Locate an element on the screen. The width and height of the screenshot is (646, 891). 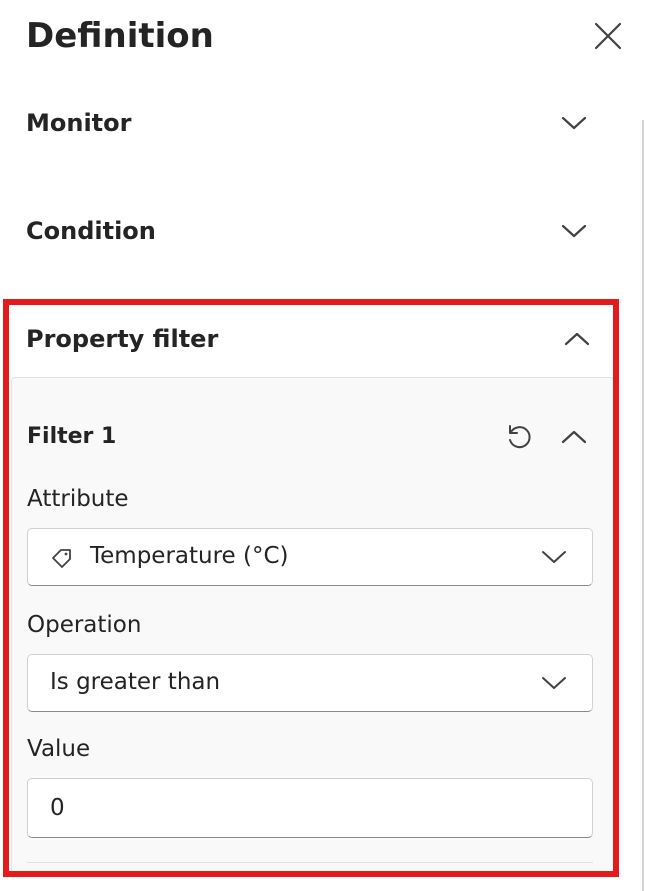
value-label: Value is located at coordinates (59, 749).